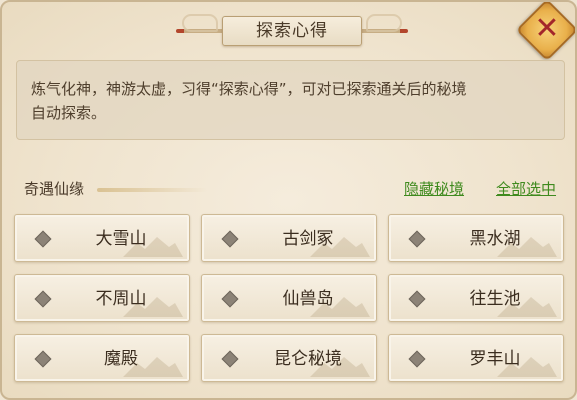 The height and width of the screenshot is (400, 577). I want to click on realm-name: 不周山, so click(121, 299).